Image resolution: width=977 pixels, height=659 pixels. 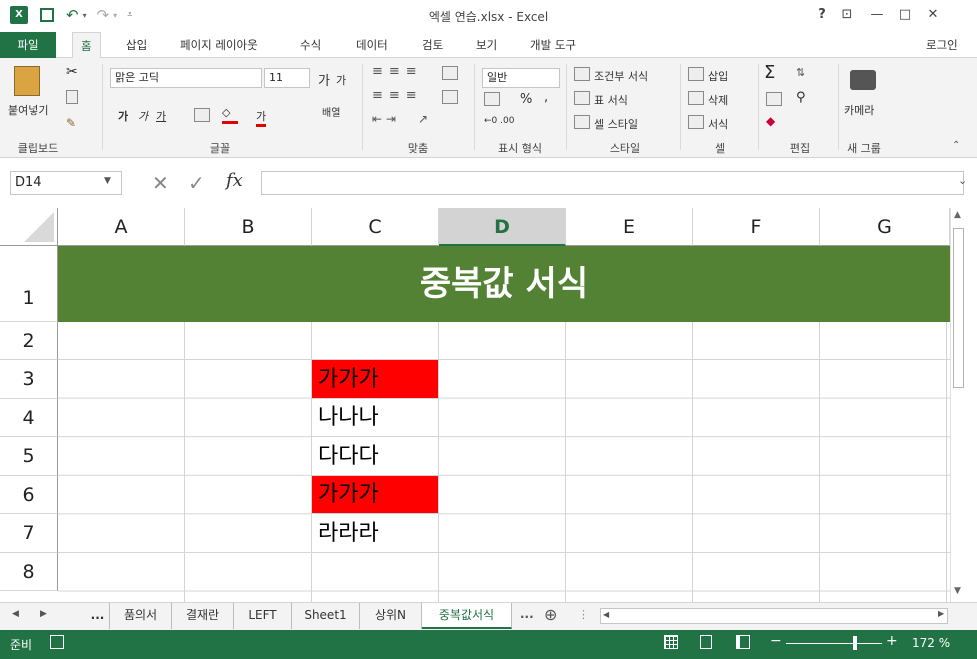 I want to click on next-sheet-icon: ▶, so click(x=43, y=614).